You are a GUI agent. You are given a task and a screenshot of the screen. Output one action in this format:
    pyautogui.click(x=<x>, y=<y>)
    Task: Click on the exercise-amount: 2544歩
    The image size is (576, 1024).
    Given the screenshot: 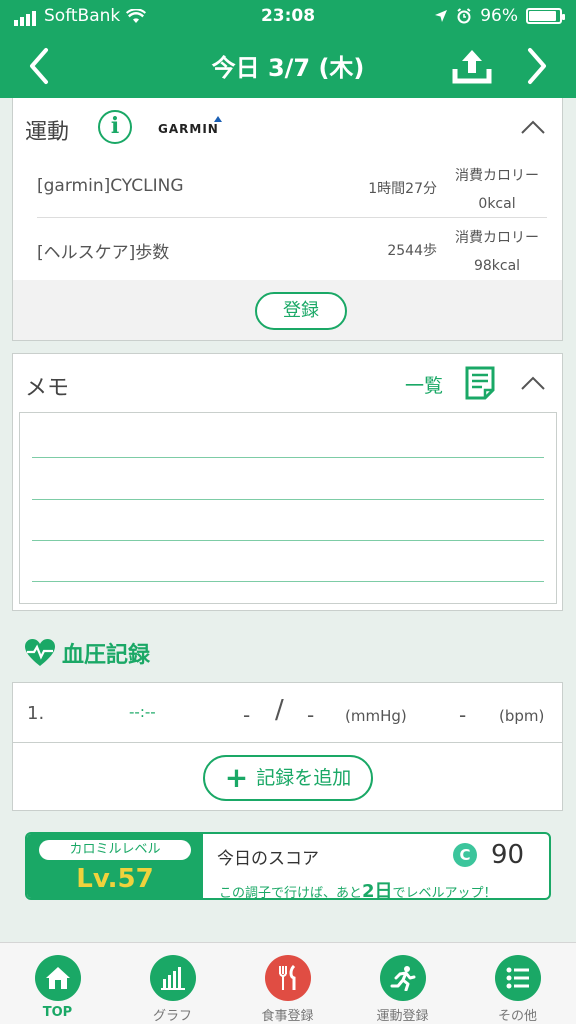 What is the action you would take?
    pyautogui.click(x=412, y=251)
    